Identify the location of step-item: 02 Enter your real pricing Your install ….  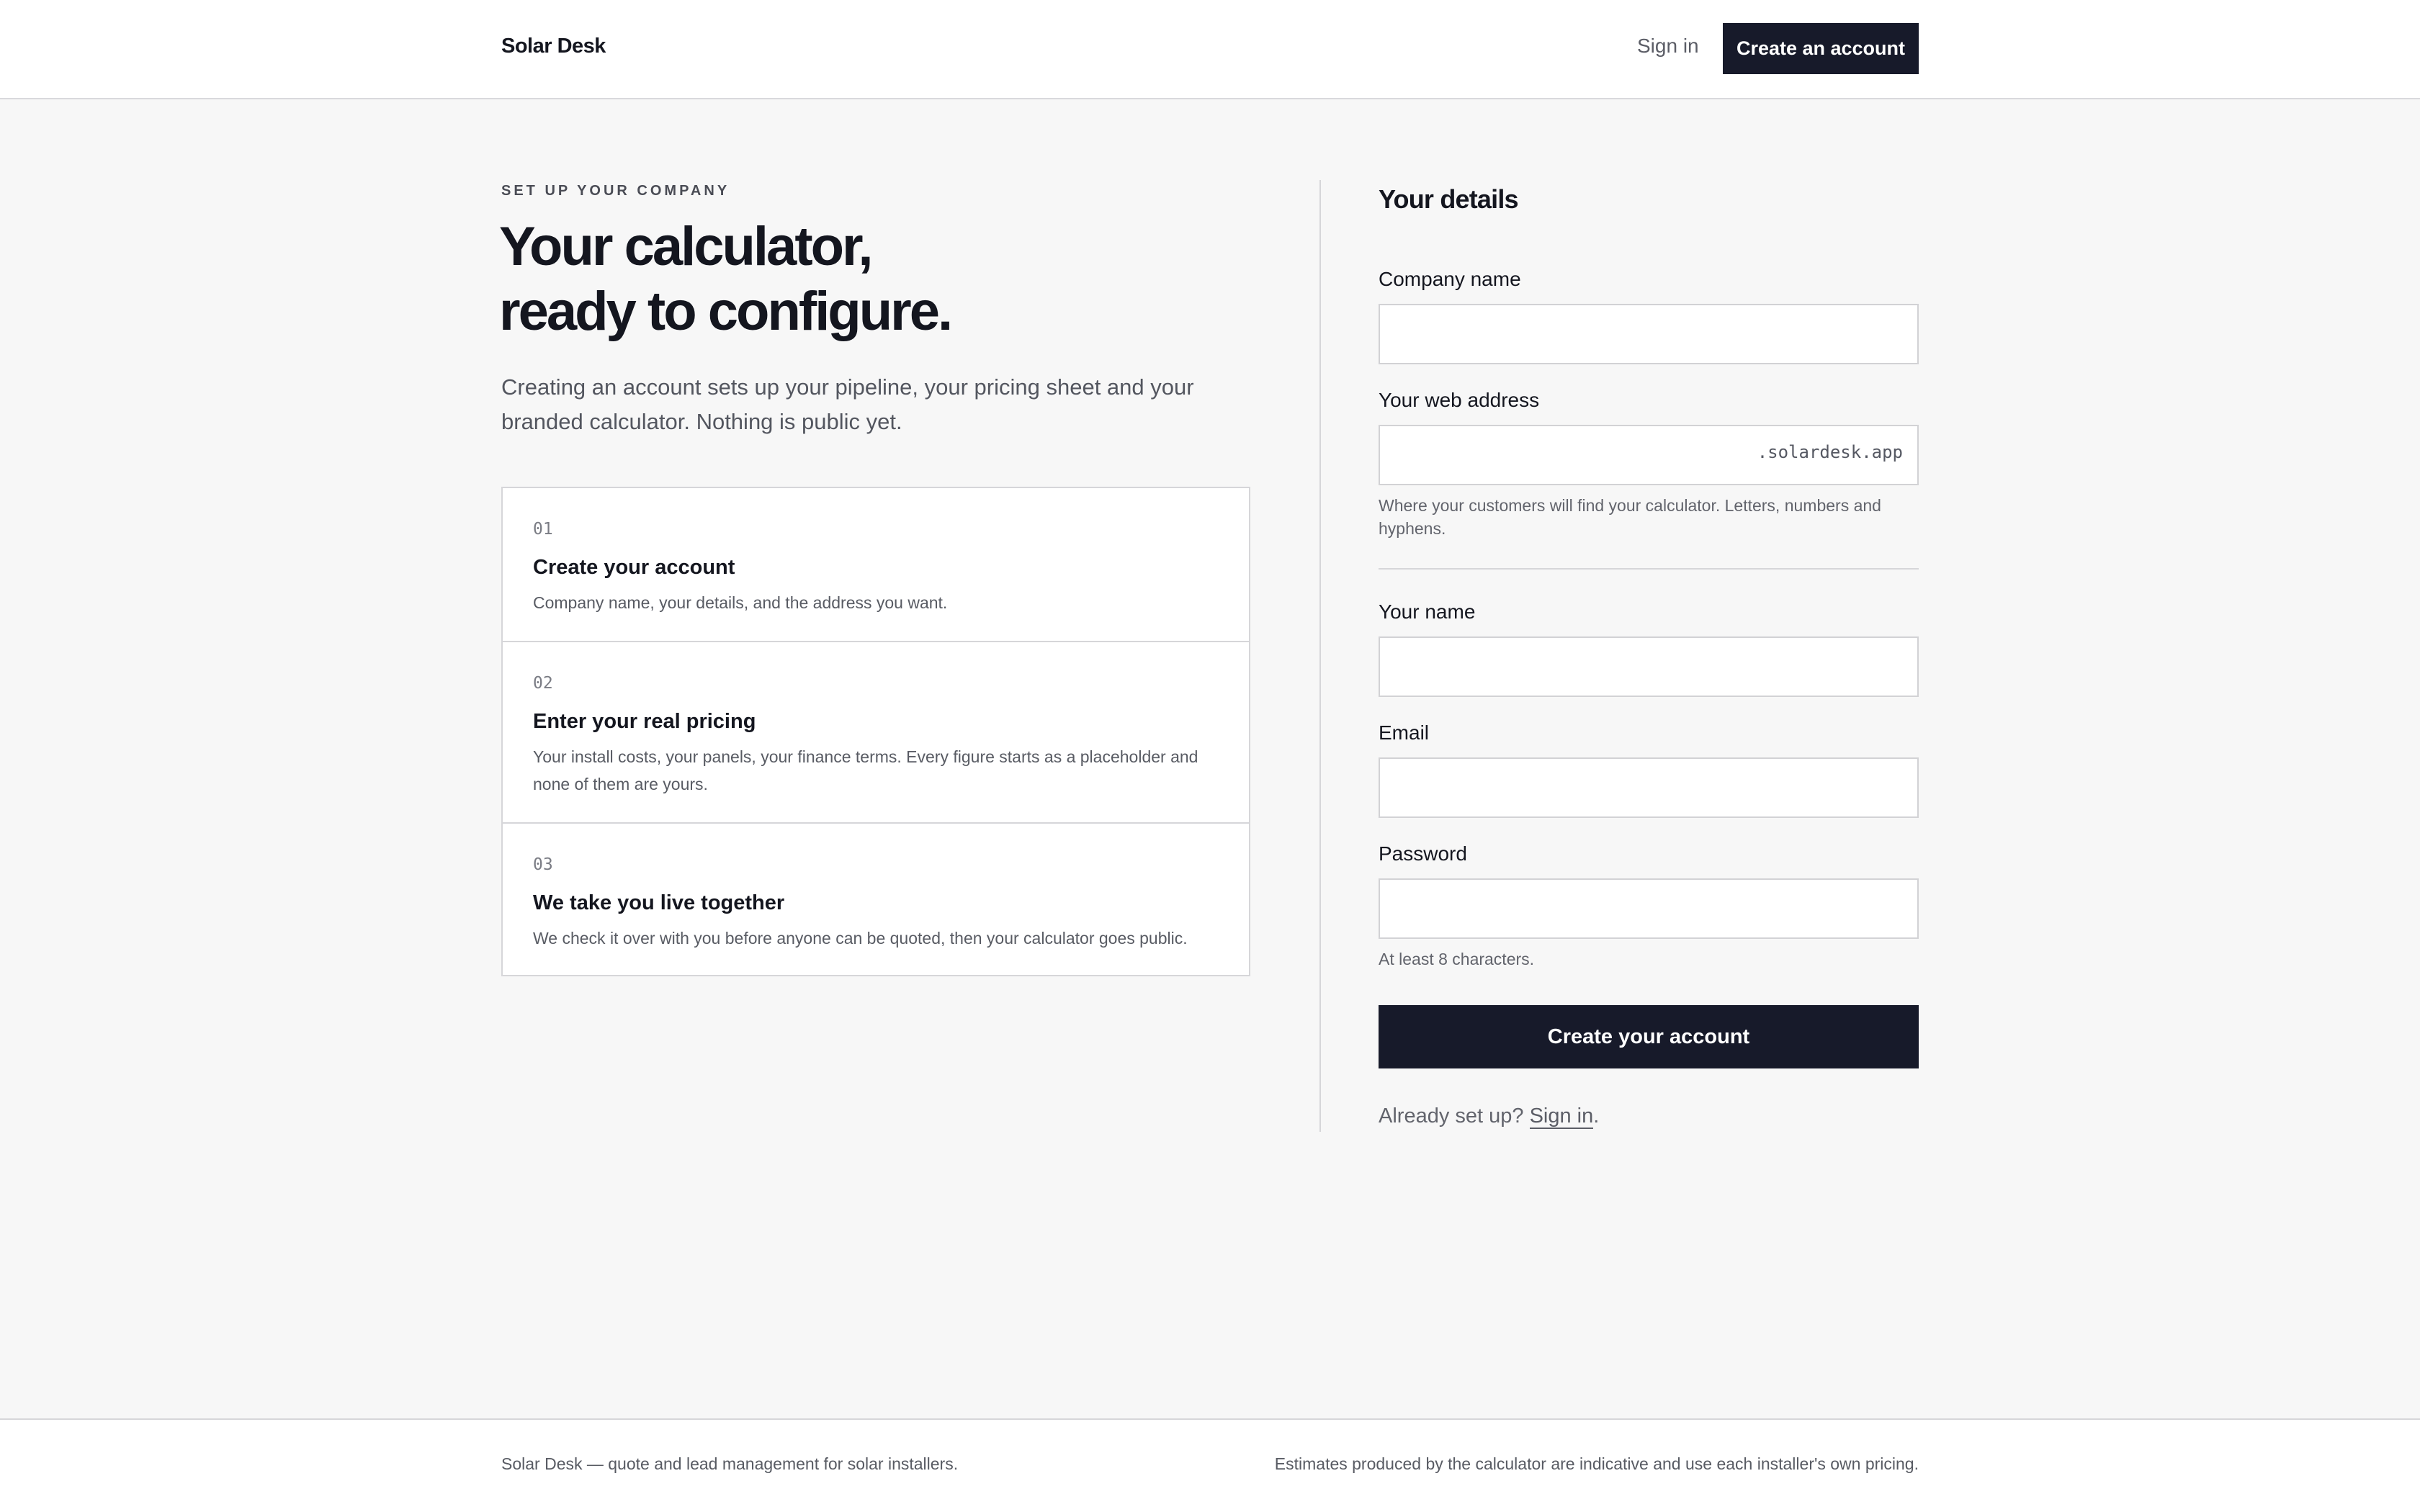
(876, 733).